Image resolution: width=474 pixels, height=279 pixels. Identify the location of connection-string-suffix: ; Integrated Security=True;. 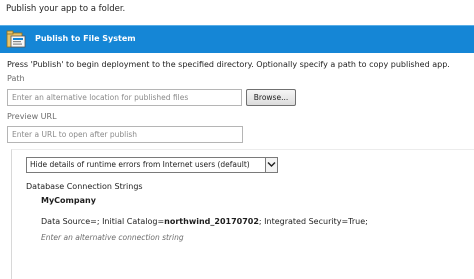
(313, 221).